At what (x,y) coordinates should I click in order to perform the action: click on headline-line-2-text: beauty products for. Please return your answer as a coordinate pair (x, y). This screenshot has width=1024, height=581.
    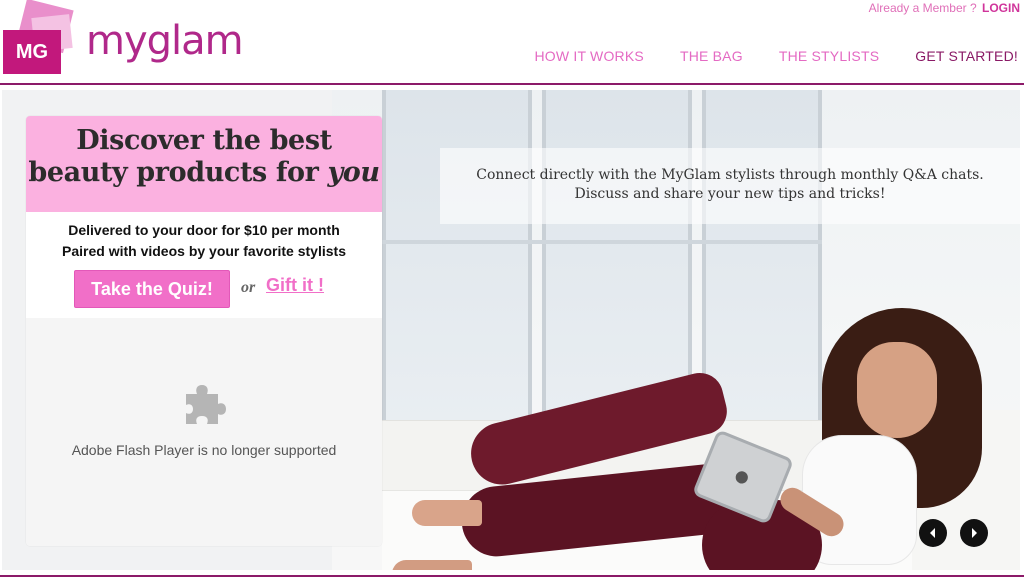
    Looking at the image, I should click on (178, 172).